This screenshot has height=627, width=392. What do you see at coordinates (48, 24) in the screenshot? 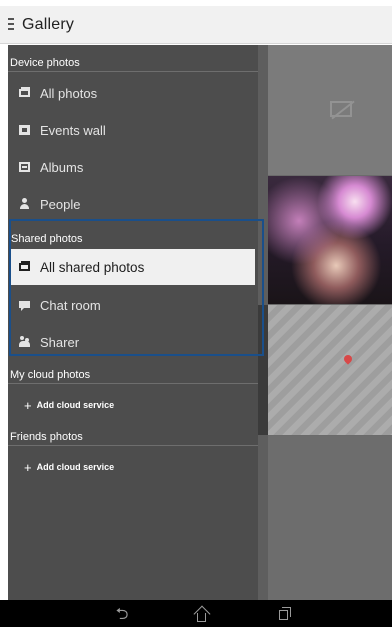
I see `app-title: Gallery` at bounding box center [48, 24].